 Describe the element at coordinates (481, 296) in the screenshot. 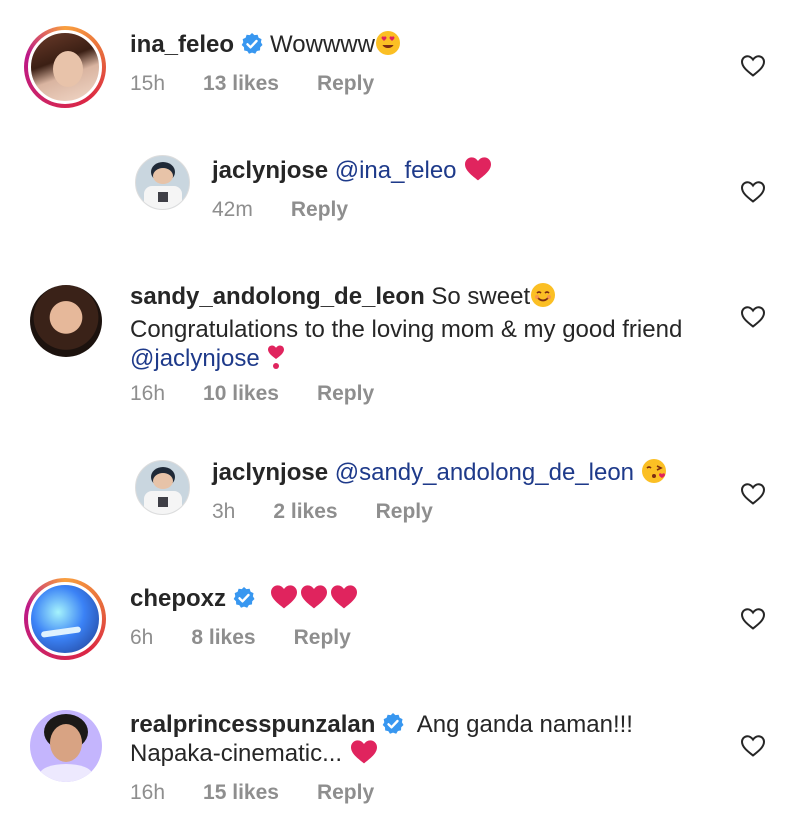

I see `comment-body: So sweet` at that location.